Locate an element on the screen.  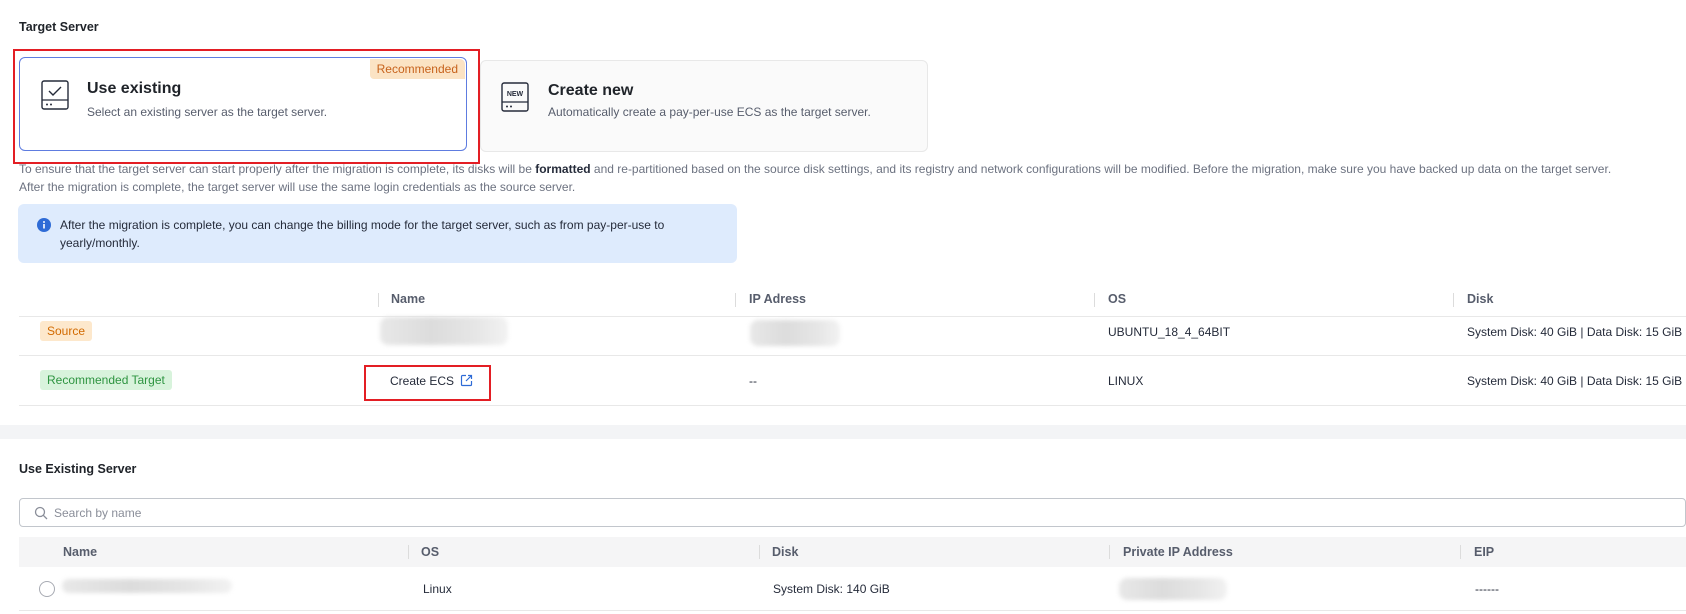
target-disk: System Disk: 40 GiB | Data Disk: 15 GiB is located at coordinates (1575, 381).